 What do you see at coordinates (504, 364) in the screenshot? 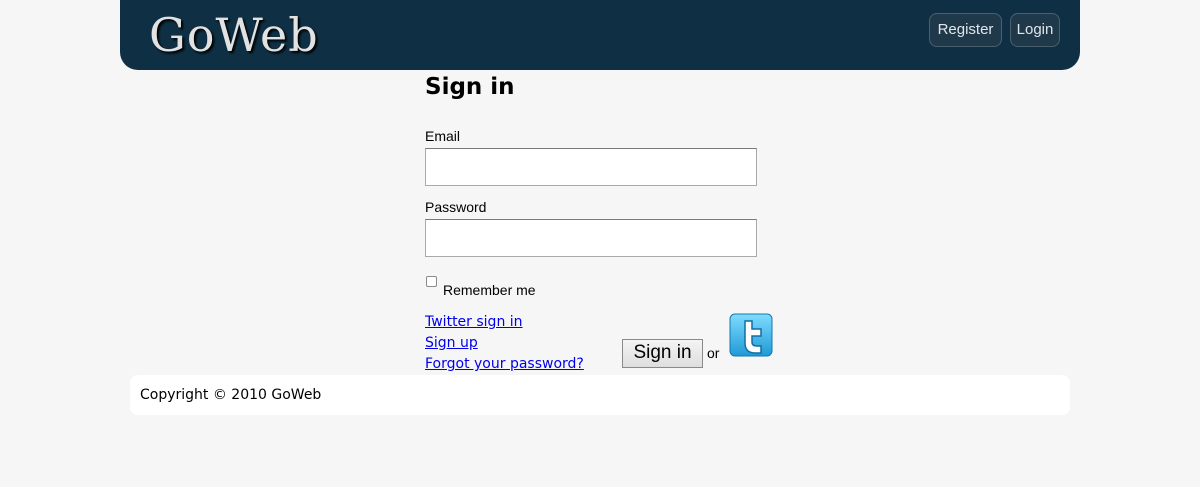
I see `forgot-password-link: Forgot your password?` at bounding box center [504, 364].